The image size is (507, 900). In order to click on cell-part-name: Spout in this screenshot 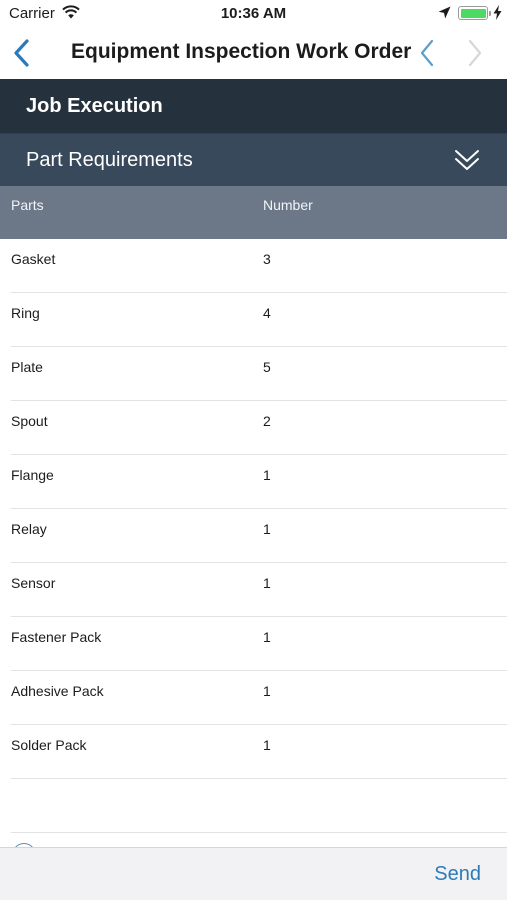, I will do `click(29, 421)`.